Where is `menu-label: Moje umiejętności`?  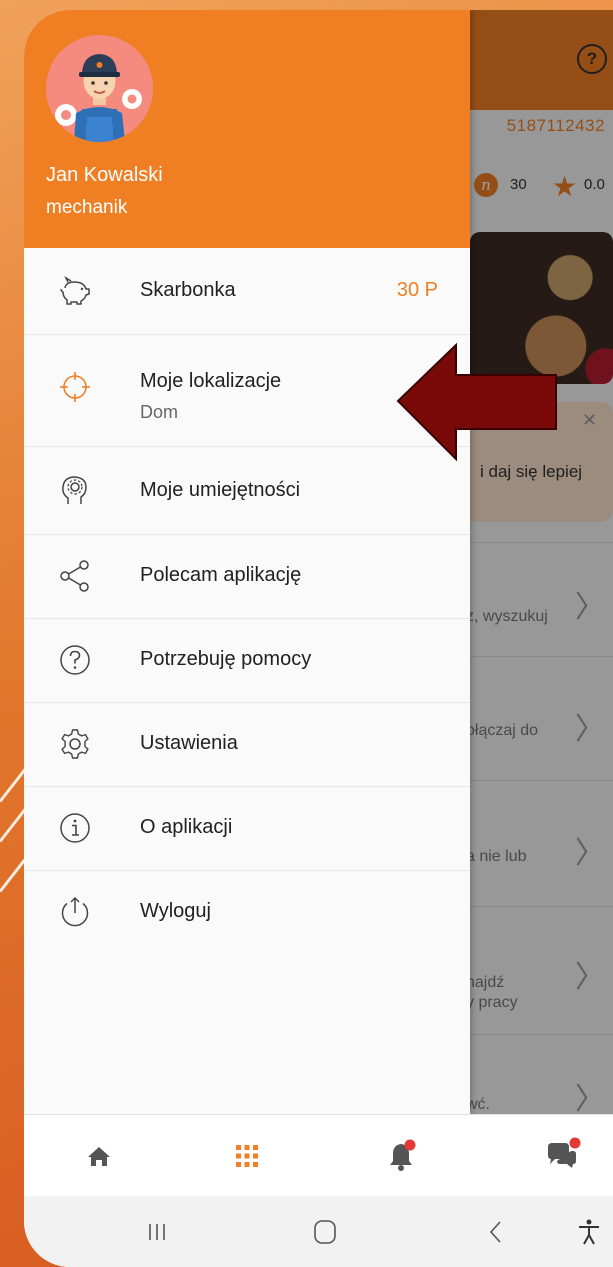 menu-label: Moje umiejętności is located at coordinates (220, 490).